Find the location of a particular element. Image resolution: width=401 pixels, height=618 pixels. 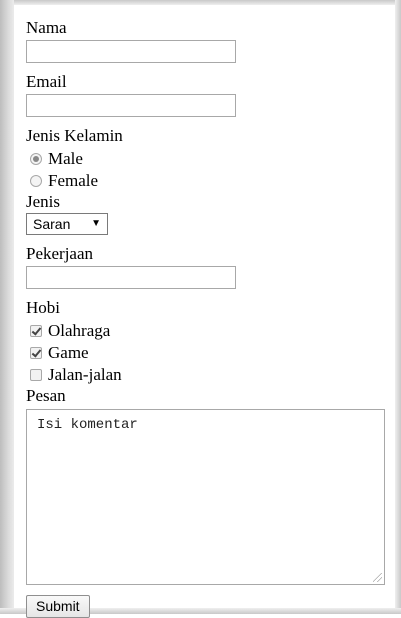

radio-female-label: Female is located at coordinates (73, 180).